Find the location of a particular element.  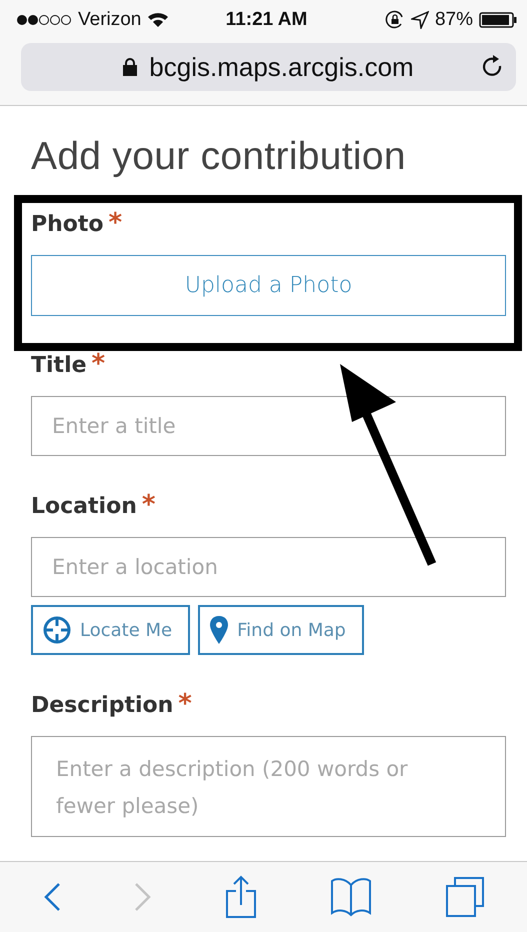

address-bar: bcgis.maps.arcgis.com is located at coordinates (268, 67).